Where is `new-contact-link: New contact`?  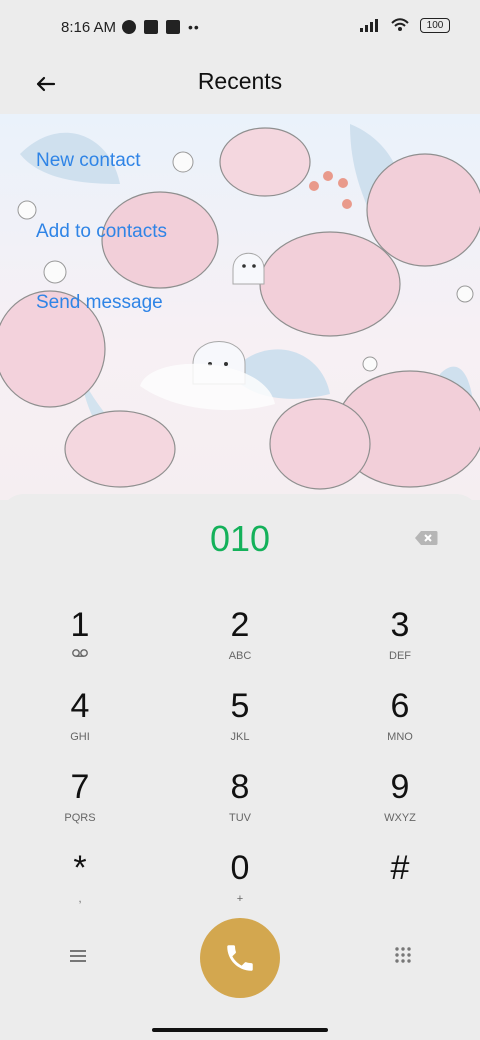
new-contact-link: New contact is located at coordinates (88, 161).